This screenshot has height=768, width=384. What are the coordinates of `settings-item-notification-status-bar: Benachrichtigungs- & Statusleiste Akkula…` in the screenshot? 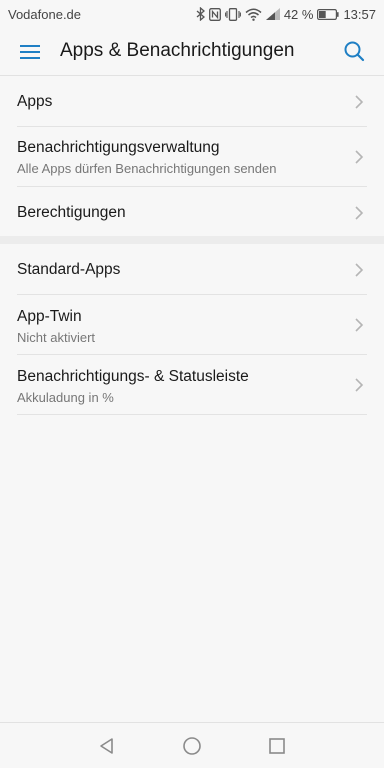 It's located at (192, 385).